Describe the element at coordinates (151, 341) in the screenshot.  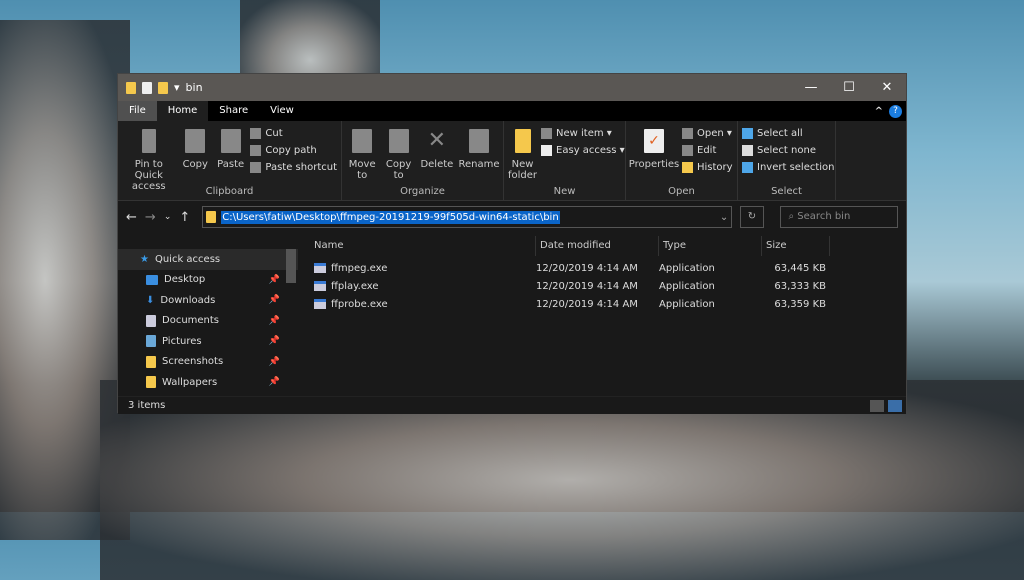
I see `pictures-icon` at that location.